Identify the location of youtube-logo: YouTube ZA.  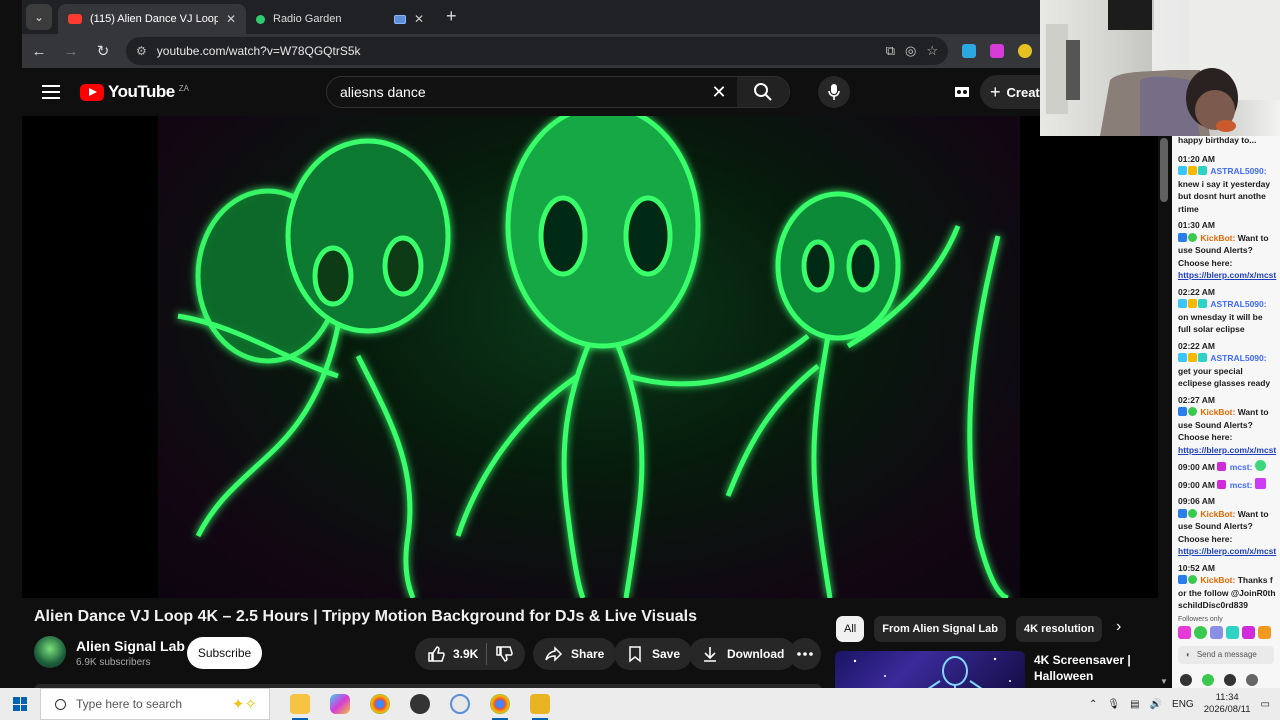
(134, 92).